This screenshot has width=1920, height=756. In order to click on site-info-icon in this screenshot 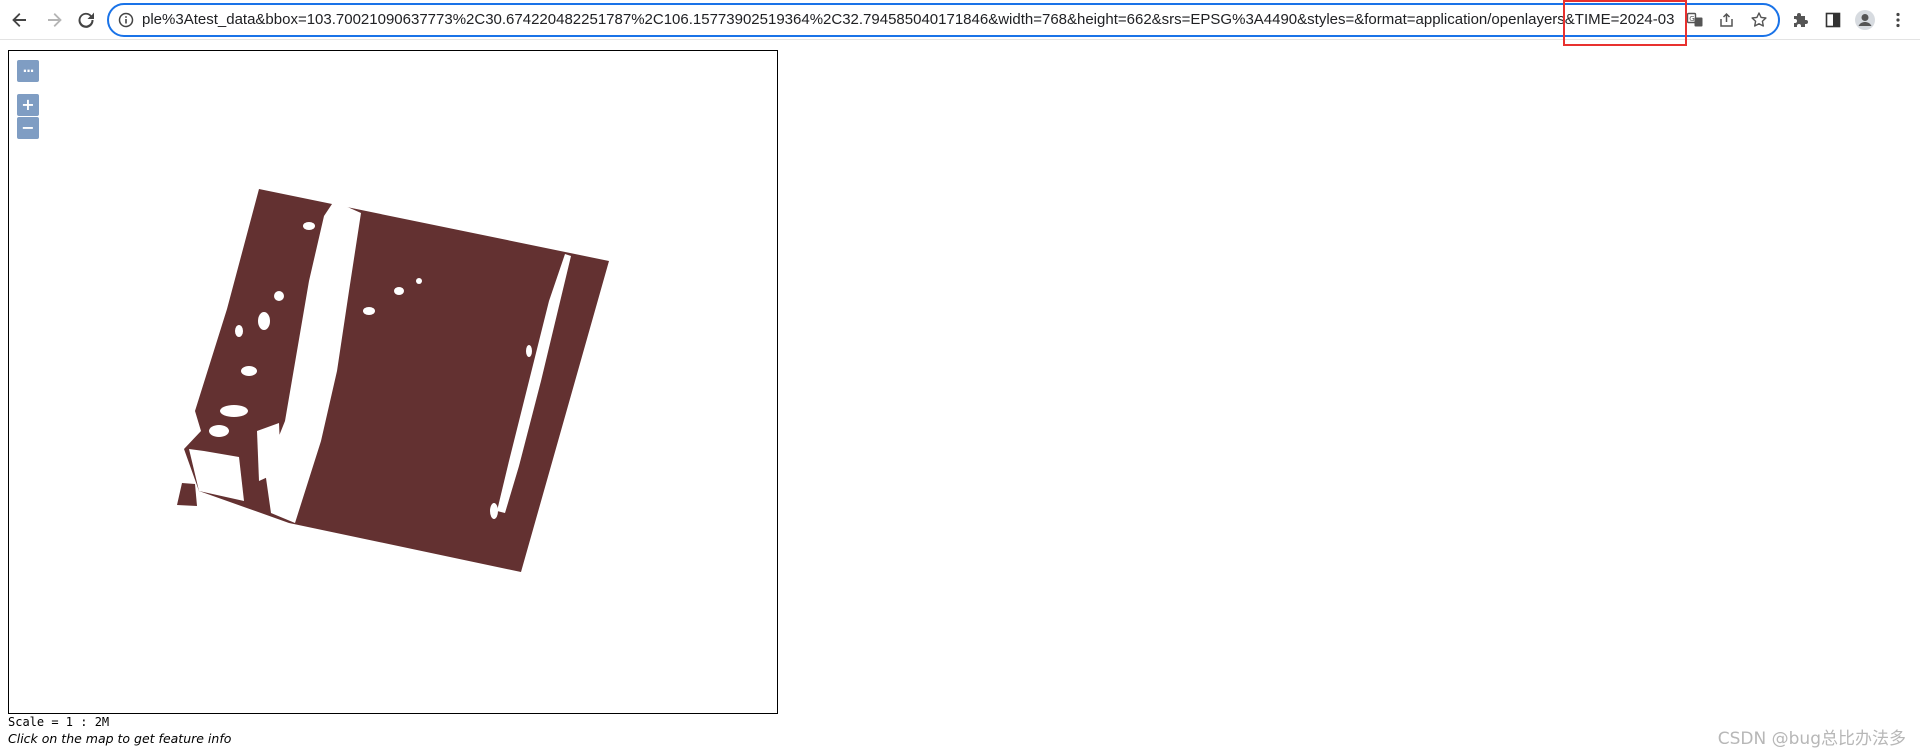, I will do `click(126, 20)`.